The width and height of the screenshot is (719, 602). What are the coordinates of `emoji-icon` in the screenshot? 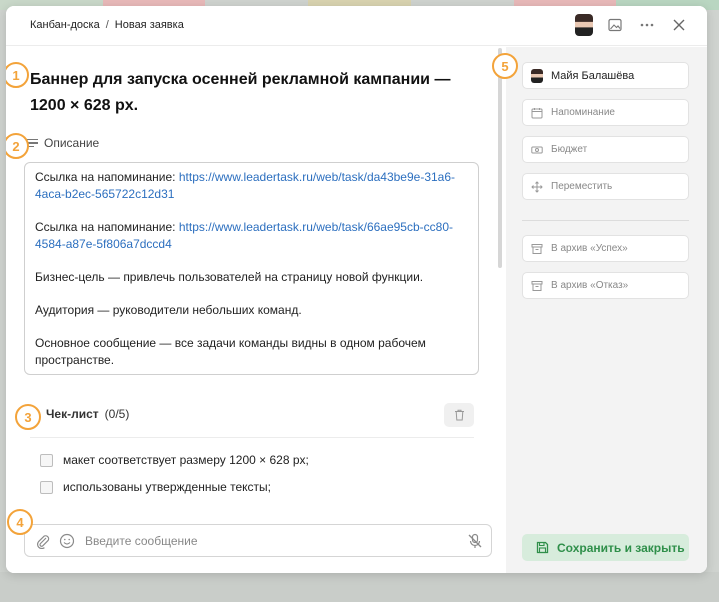 It's located at (67, 541).